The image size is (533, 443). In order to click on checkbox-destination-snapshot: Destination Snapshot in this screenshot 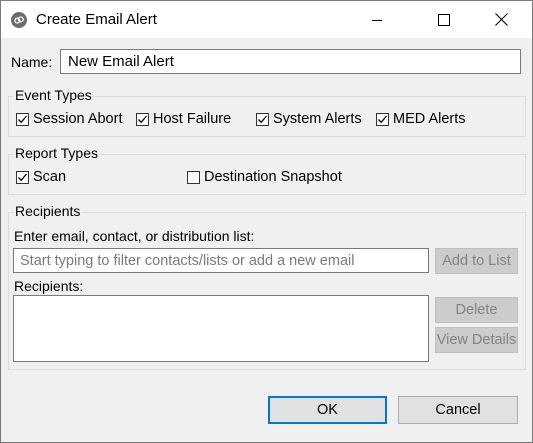, I will do `click(264, 177)`.